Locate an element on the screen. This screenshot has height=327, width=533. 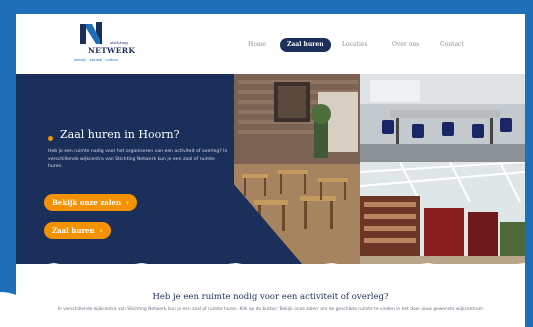
nav-item-home: Home is located at coordinates (257, 45).